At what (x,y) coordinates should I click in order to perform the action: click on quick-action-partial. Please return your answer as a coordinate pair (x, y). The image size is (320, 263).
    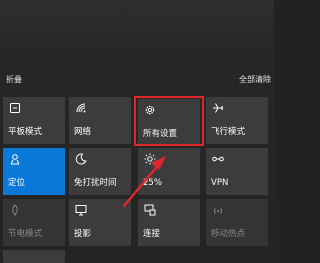
    Looking at the image, I should click on (34, 256).